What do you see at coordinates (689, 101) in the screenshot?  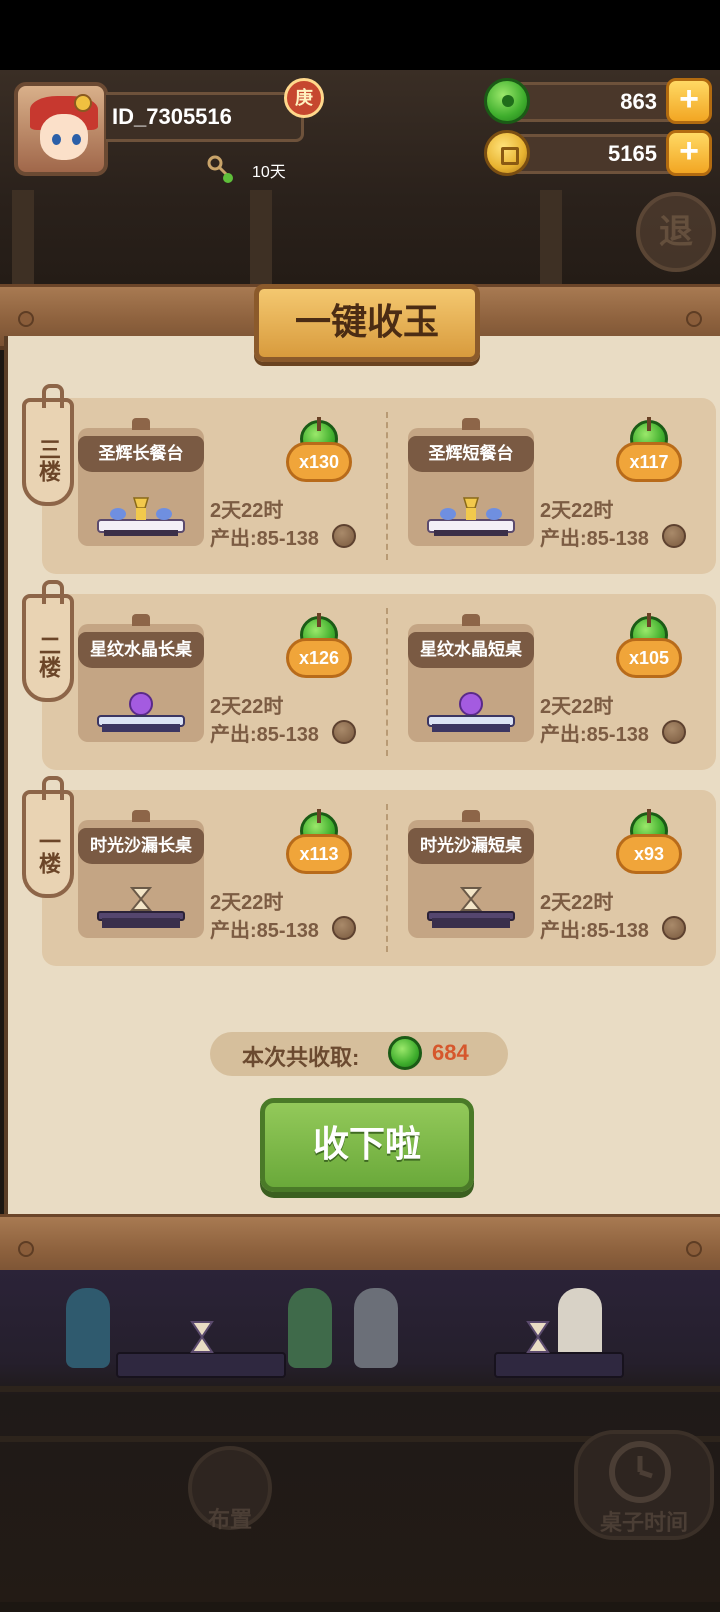 I see `add-jade-button: +` at bounding box center [689, 101].